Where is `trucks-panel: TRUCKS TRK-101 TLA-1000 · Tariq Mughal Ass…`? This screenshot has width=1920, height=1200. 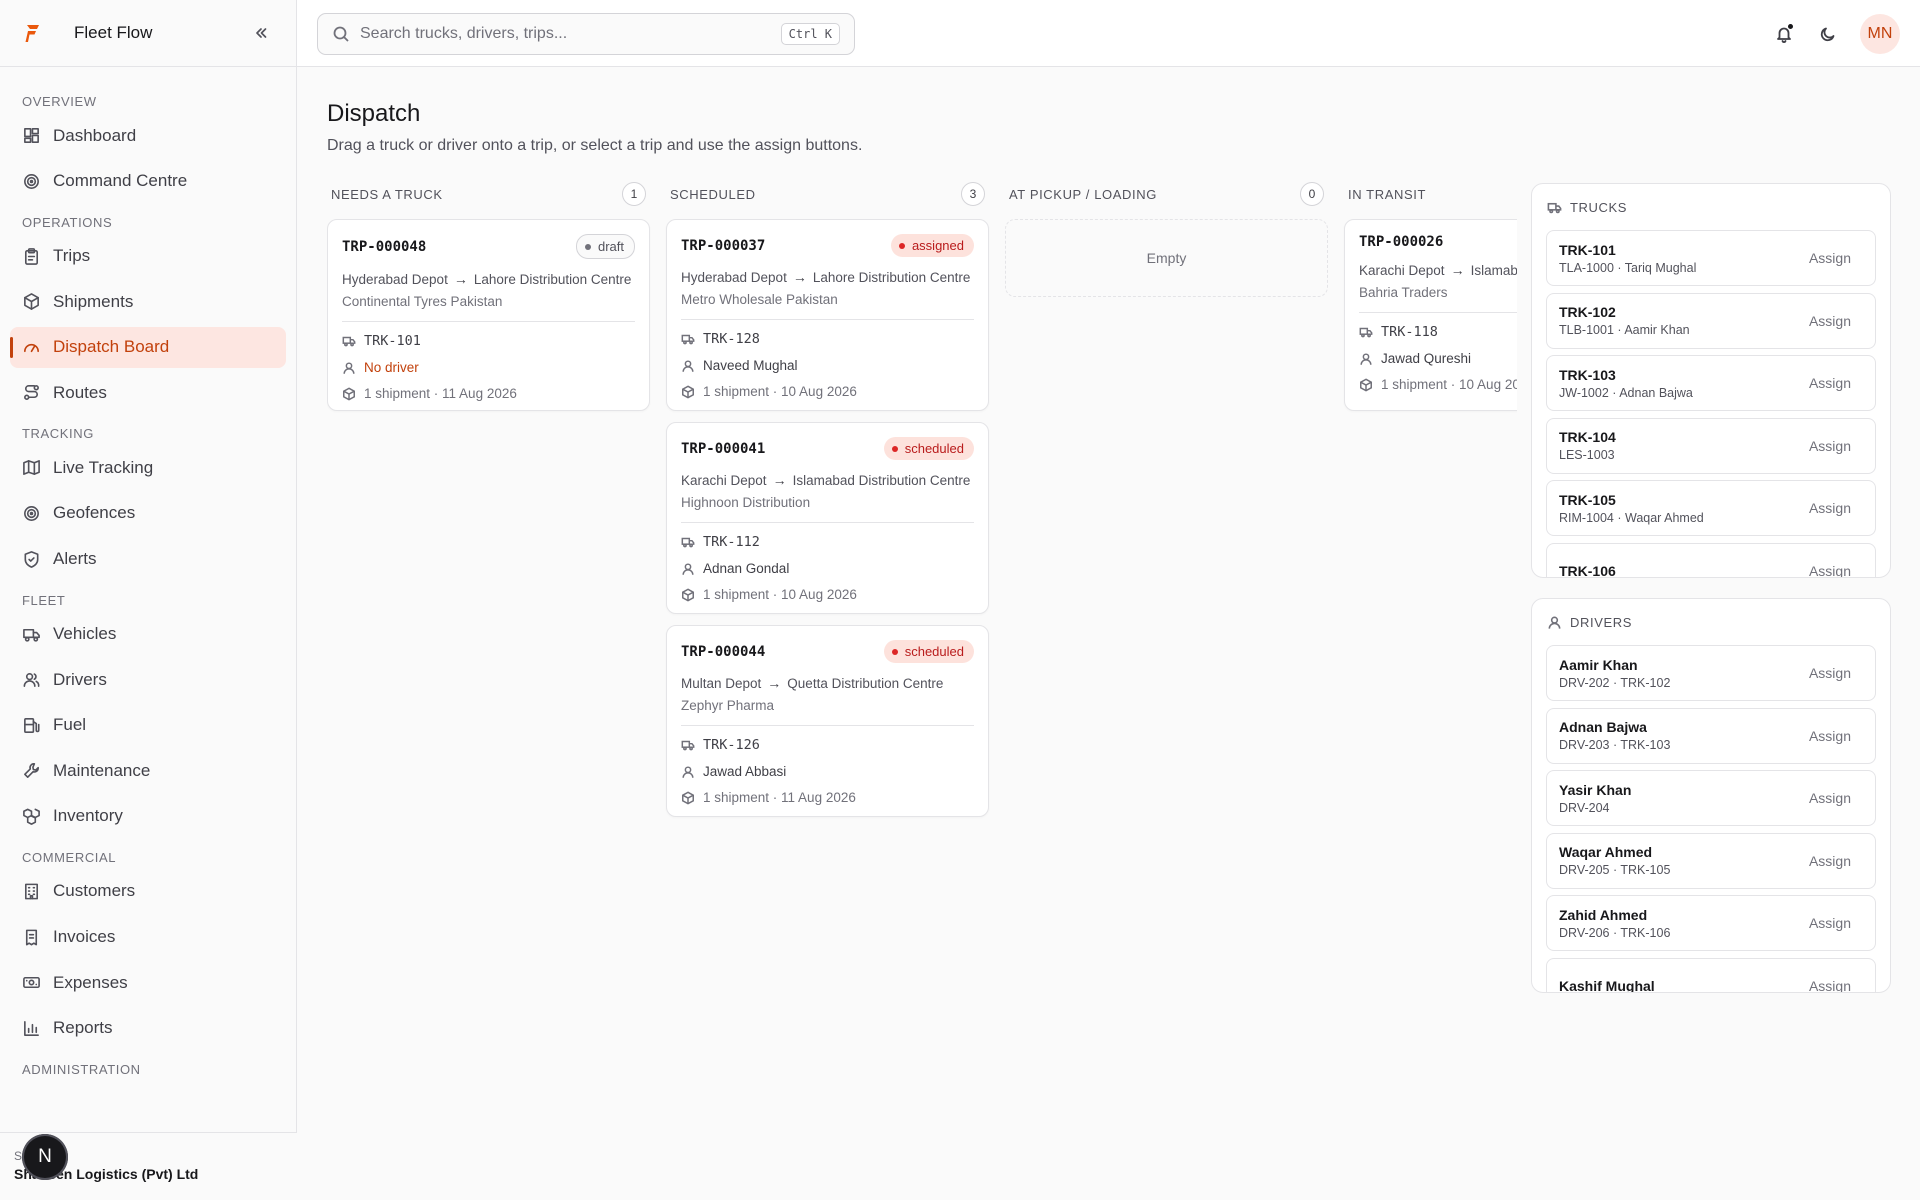
trucks-panel: TRUCKS TRK-101 TLA-1000 · Tariq Mughal Ass… is located at coordinates (1711, 380).